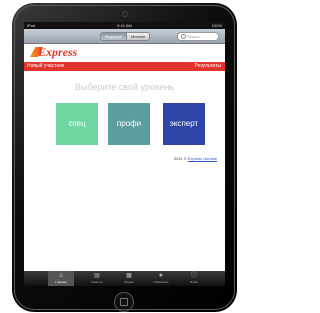 This screenshot has height=313, width=320. Describe the element at coordinates (61, 282) in the screenshot. I see `tab-label: Главная` at that location.